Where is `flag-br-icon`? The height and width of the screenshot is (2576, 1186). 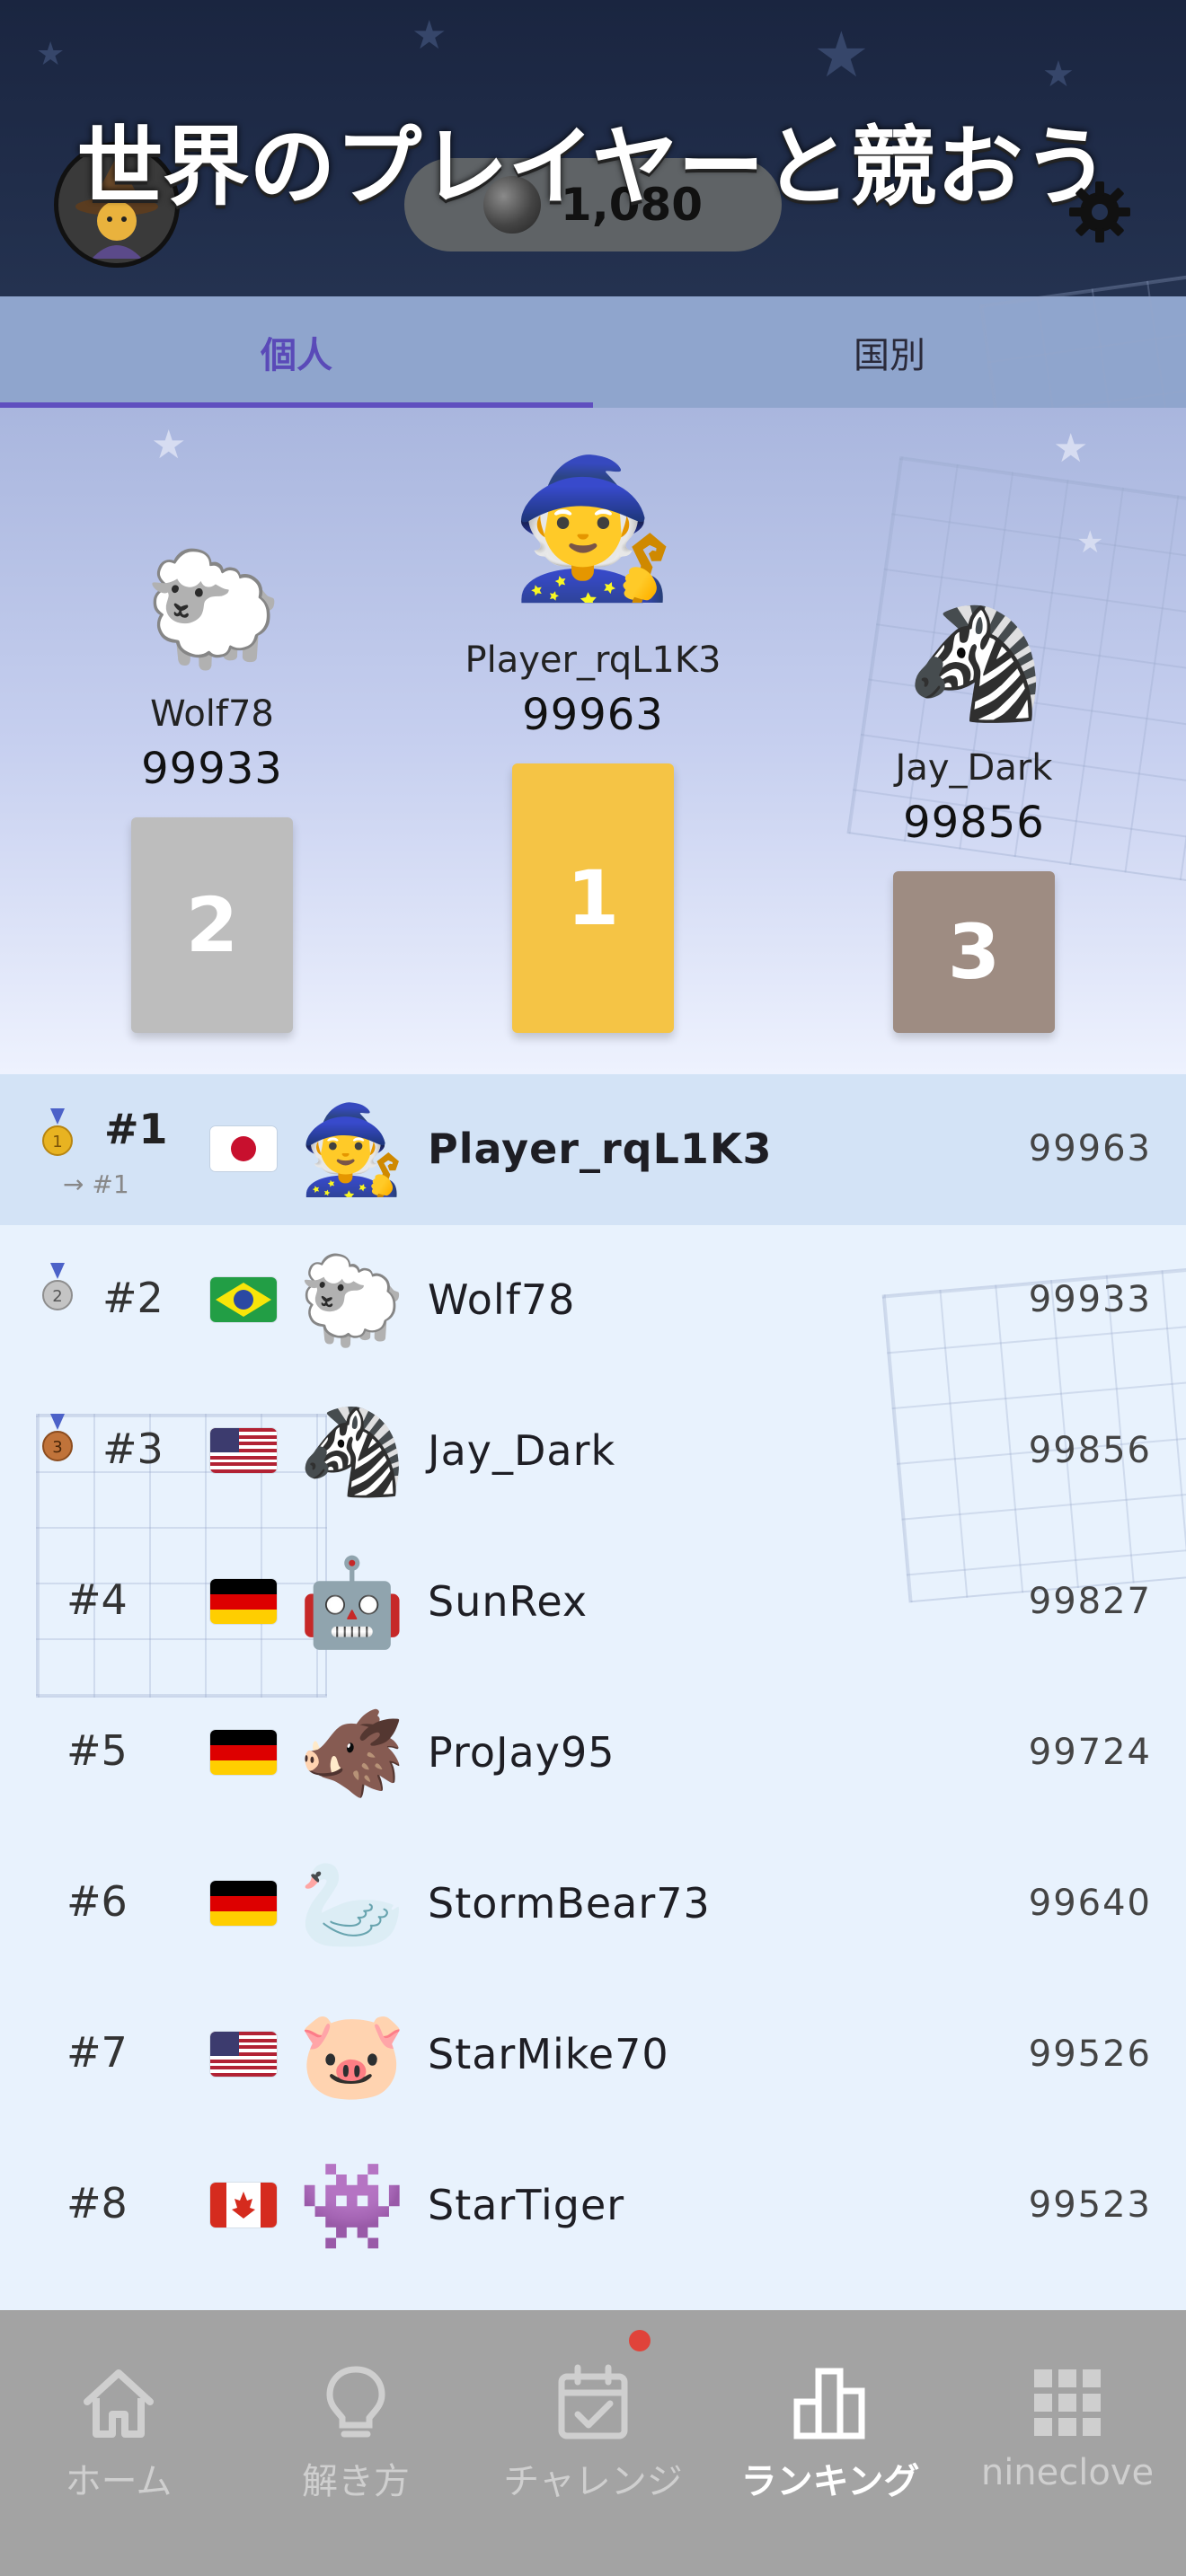 flag-br-icon is located at coordinates (243, 1299).